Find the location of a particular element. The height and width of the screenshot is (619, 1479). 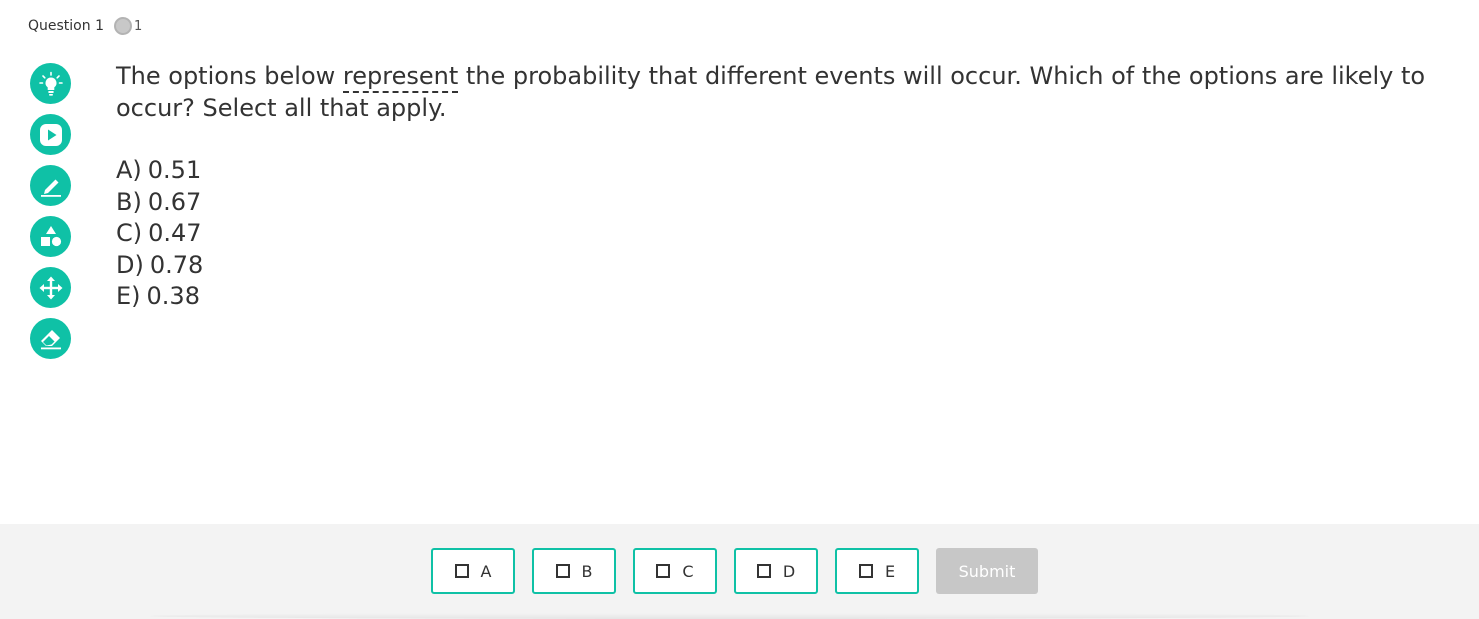

pencil-icon is located at coordinates (50, 188).